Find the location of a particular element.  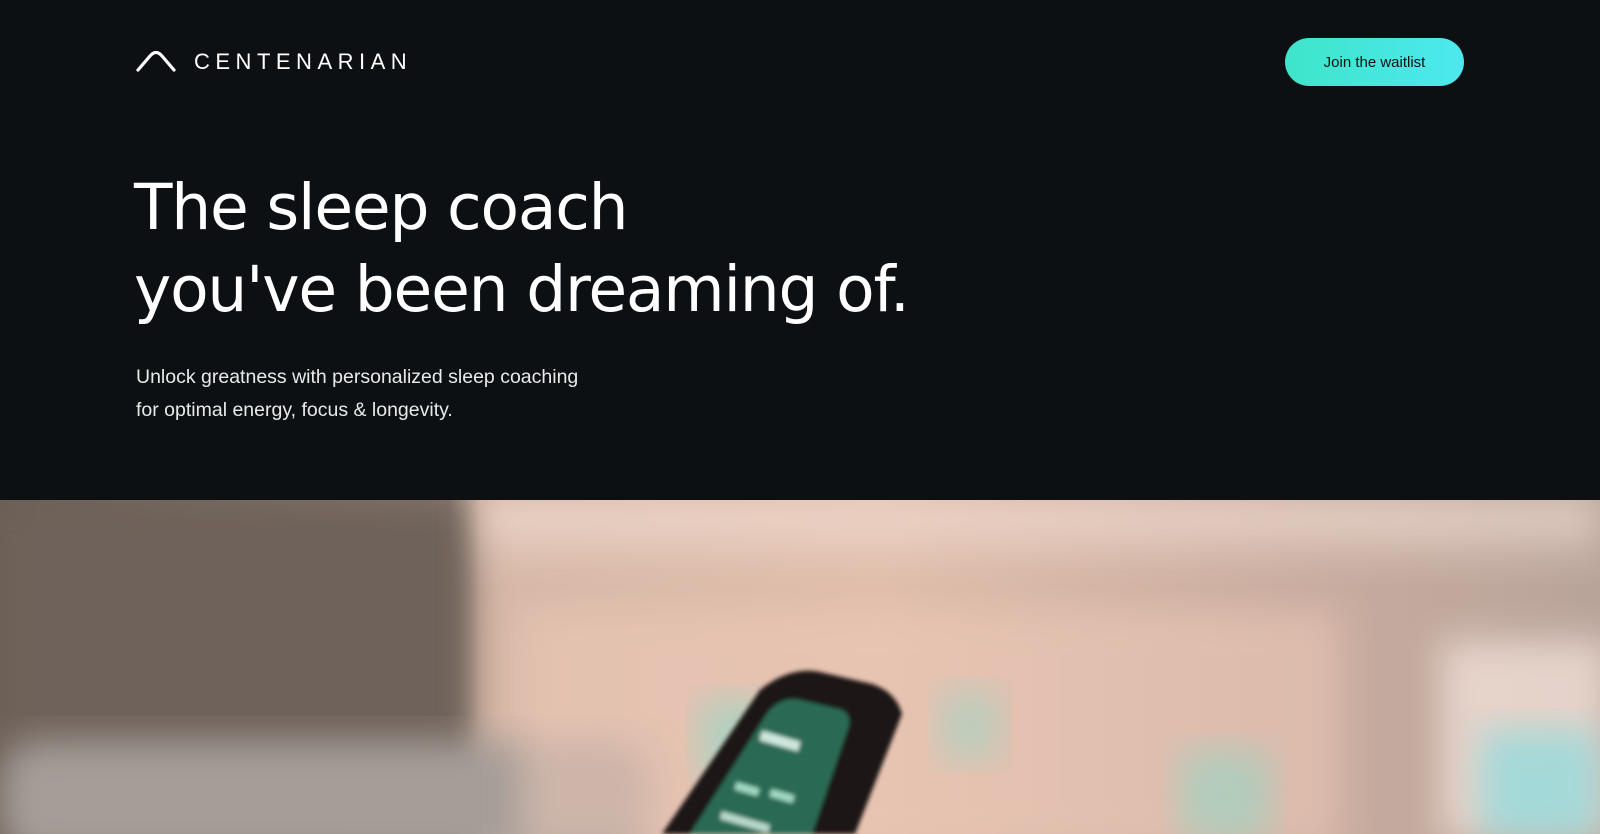

site-header: CENTENARIAN Join the waitlist is located at coordinates (800, 62).